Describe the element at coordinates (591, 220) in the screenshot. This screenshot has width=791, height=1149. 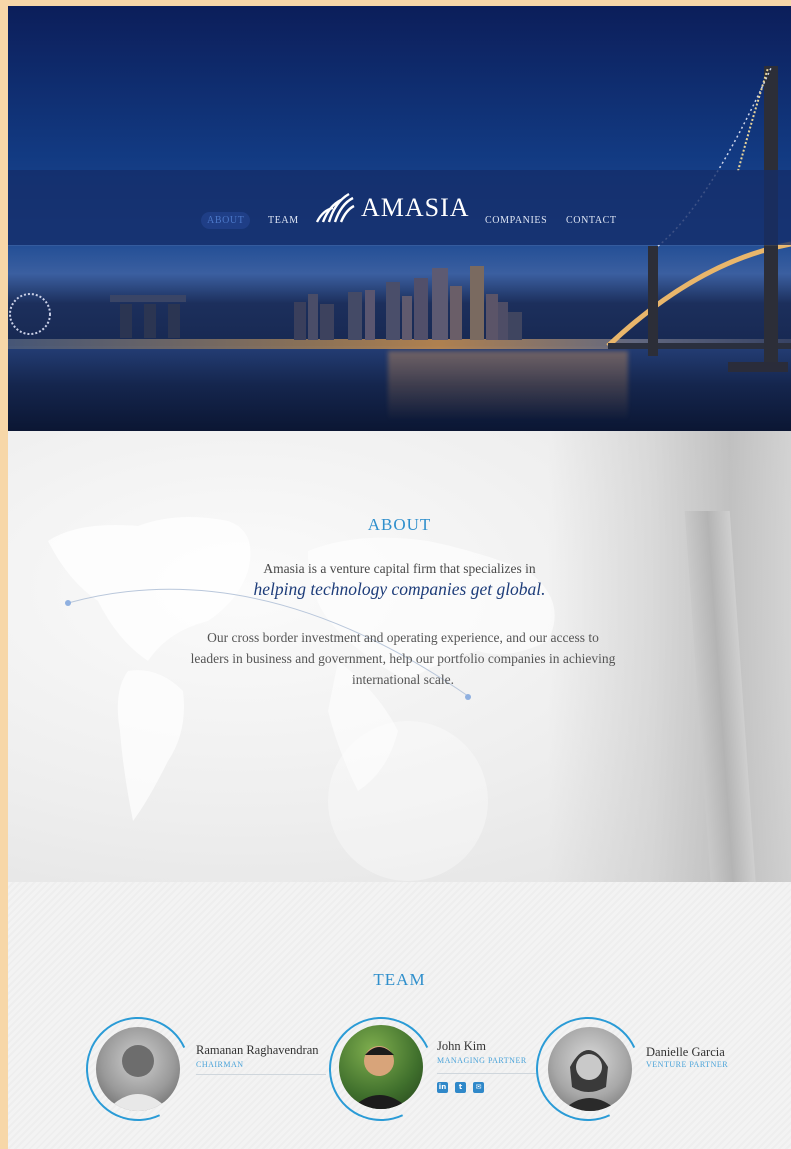
I see `nav-item-contact: CONTACT` at that location.